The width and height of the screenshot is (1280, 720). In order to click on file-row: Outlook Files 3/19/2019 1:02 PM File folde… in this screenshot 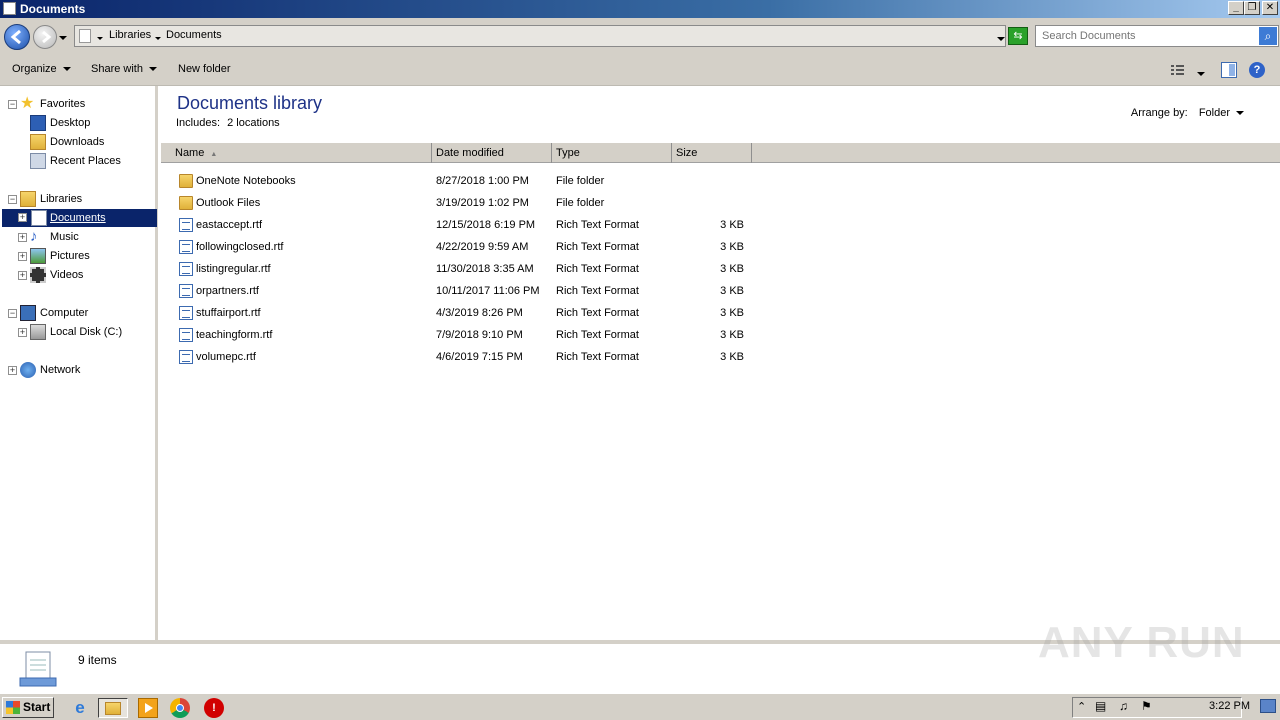, I will do `click(471, 203)`.